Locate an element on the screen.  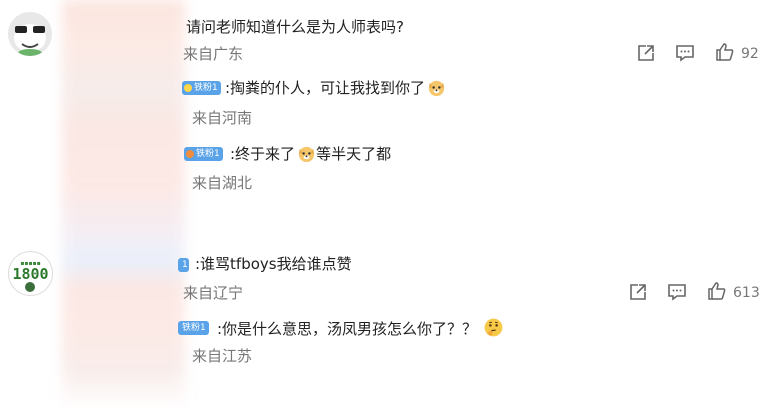
like-count: 613 is located at coordinates (746, 293).